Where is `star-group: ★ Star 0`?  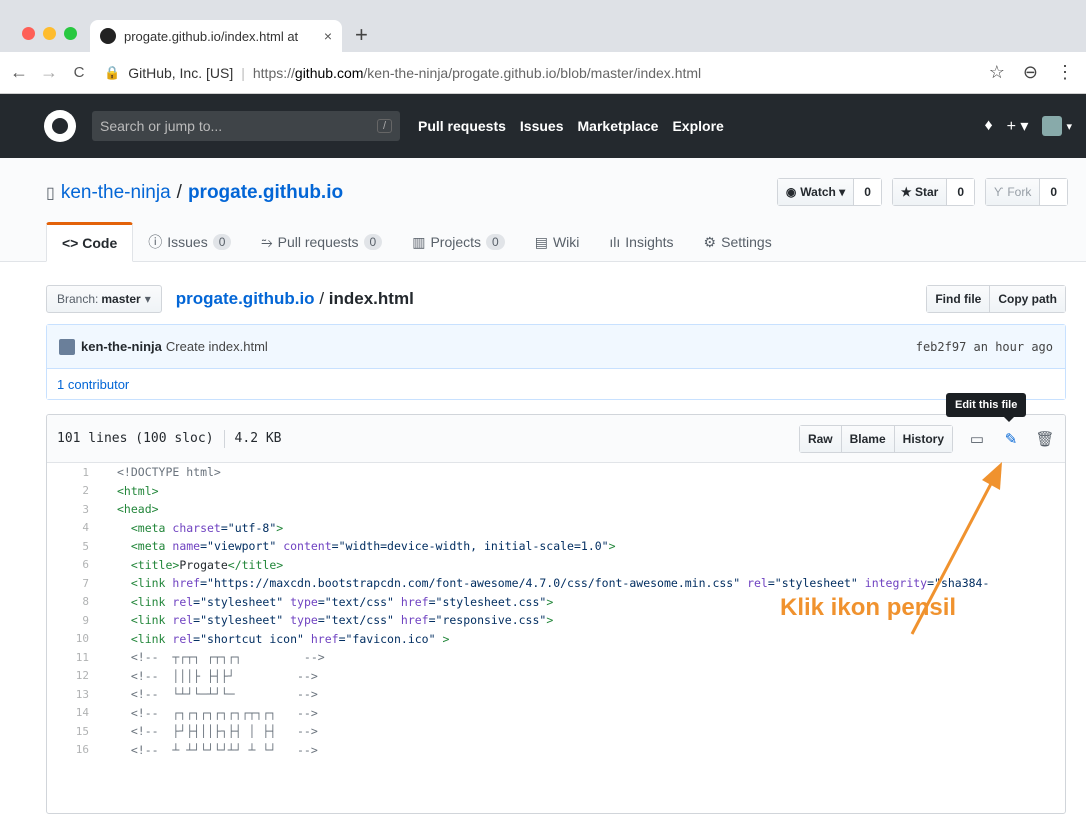
star-group: ★ Star 0 is located at coordinates (933, 192).